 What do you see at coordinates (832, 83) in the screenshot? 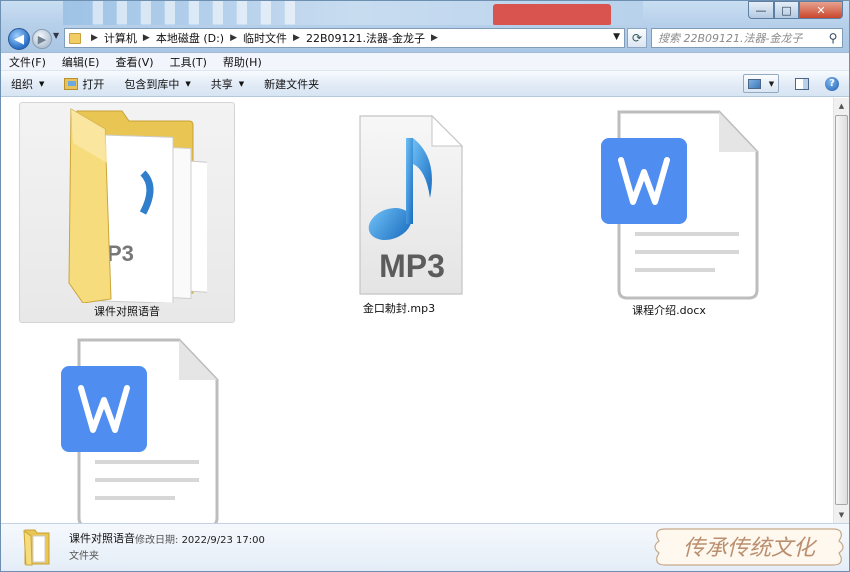
I see `help-icon: ?` at bounding box center [832, 83].